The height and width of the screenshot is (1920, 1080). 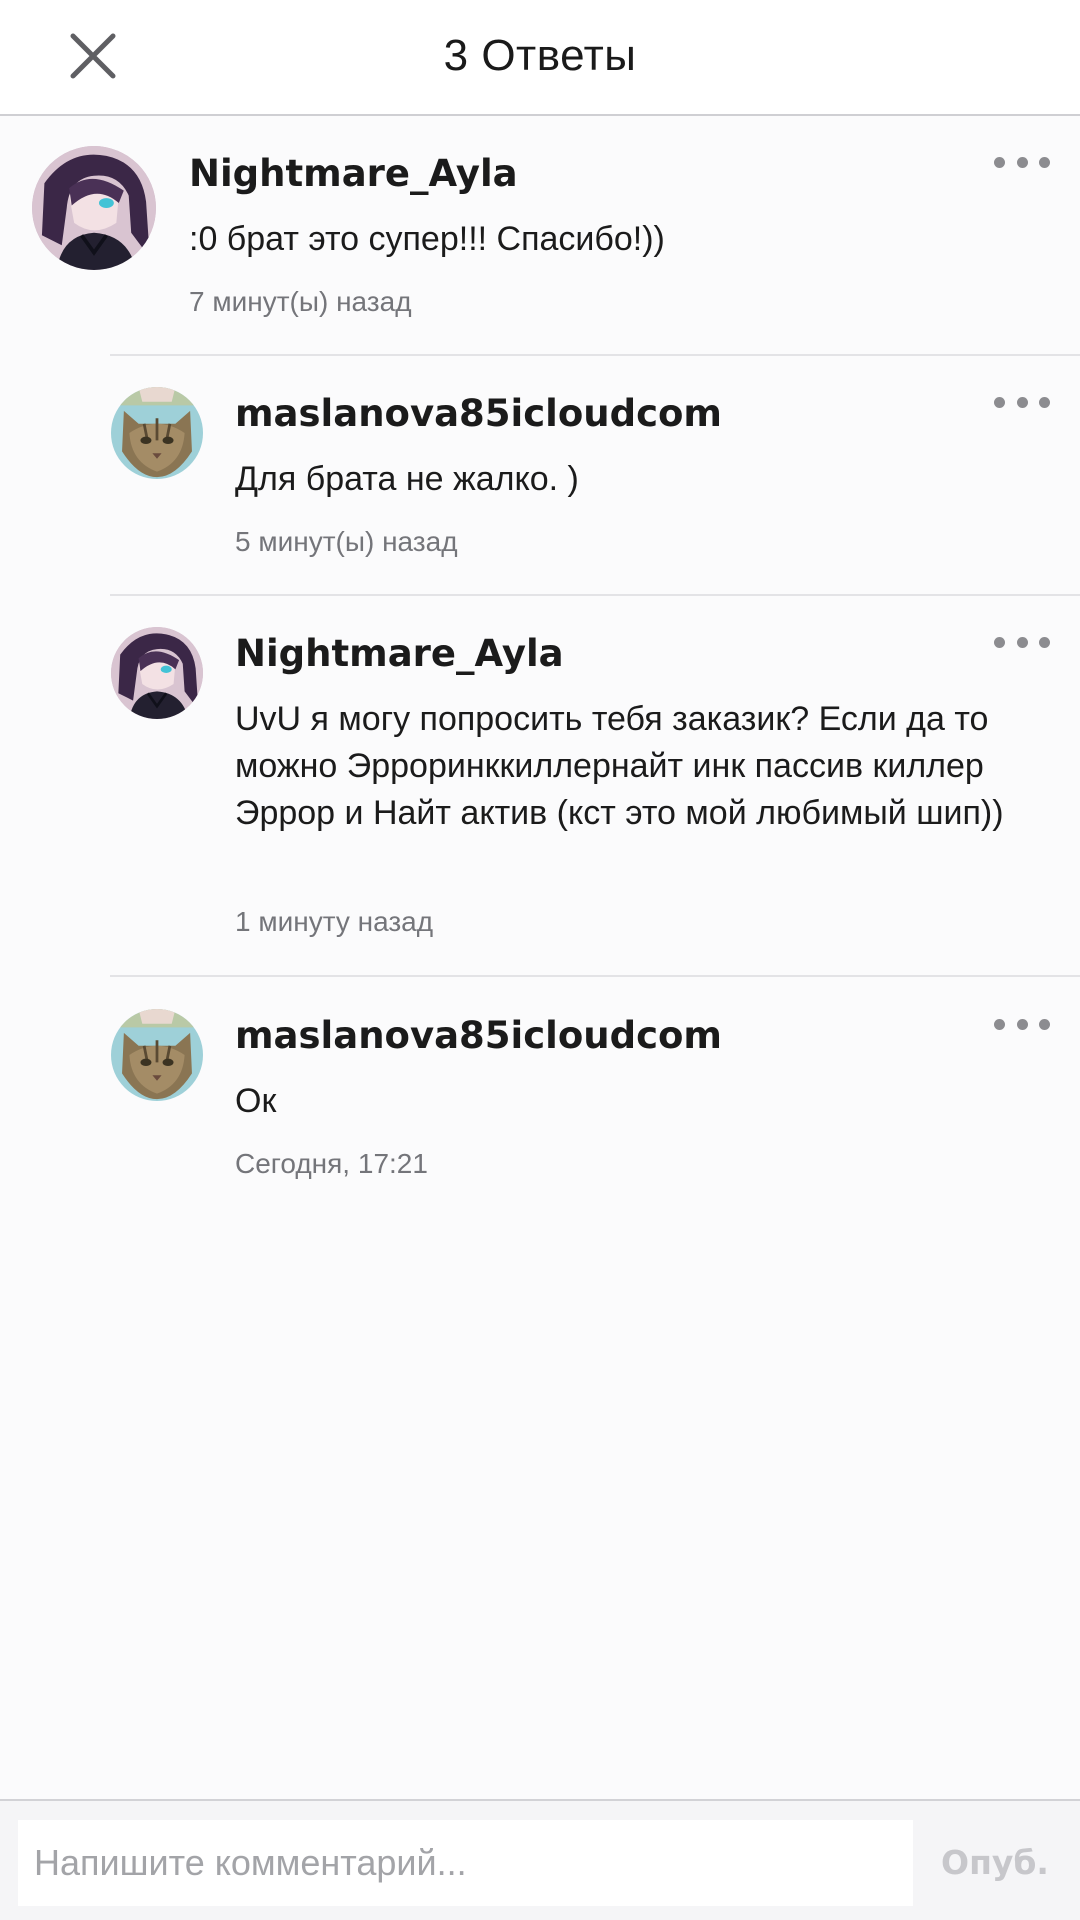 I want to click on comment-timestamp: 1 минуту назад, so click(x=334, y=921).